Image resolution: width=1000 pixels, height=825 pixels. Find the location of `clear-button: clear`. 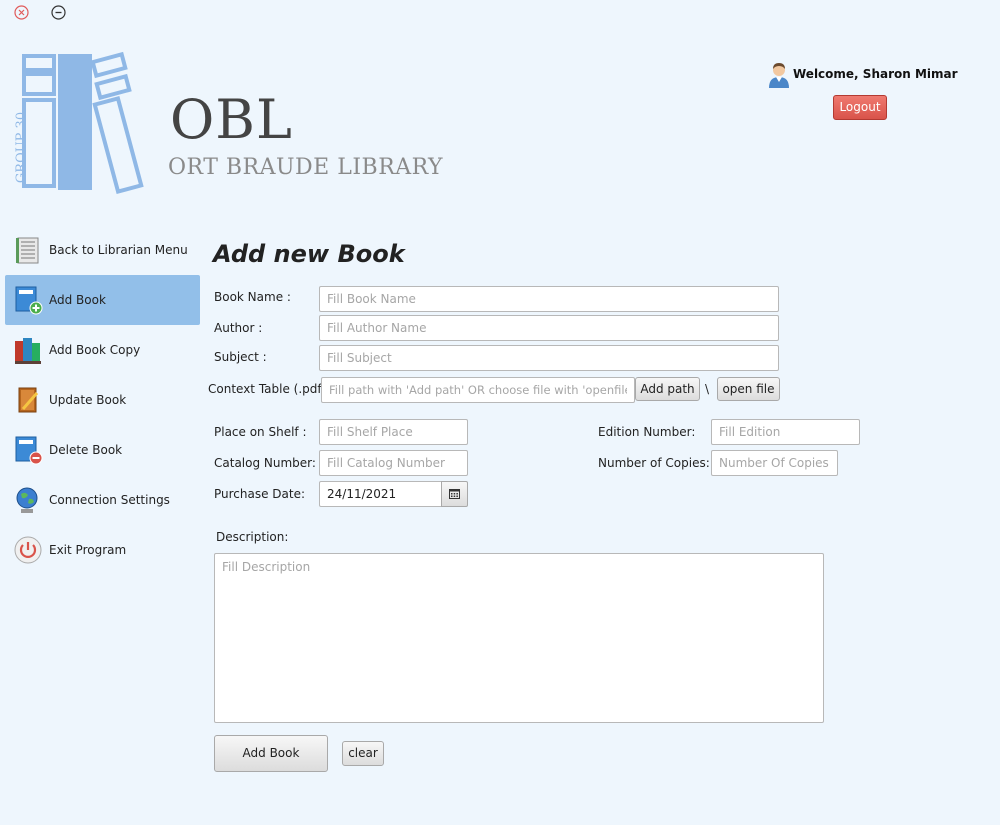

clear-button: clear is located at coordinates (363, 753).